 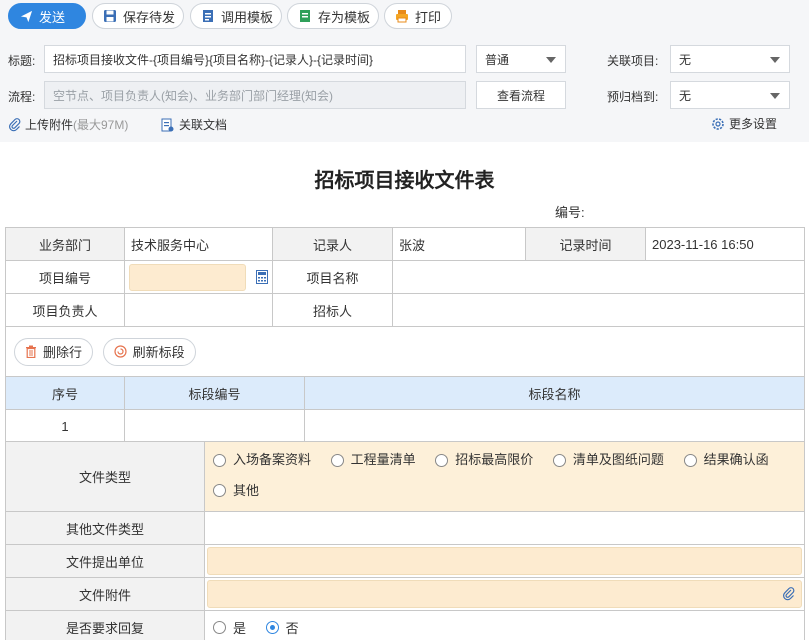 What do you see at coordinates (105, 561) in the screenshot?
I see `submit-unit-label: 文件提出单位` at bounding box center [105, 561].